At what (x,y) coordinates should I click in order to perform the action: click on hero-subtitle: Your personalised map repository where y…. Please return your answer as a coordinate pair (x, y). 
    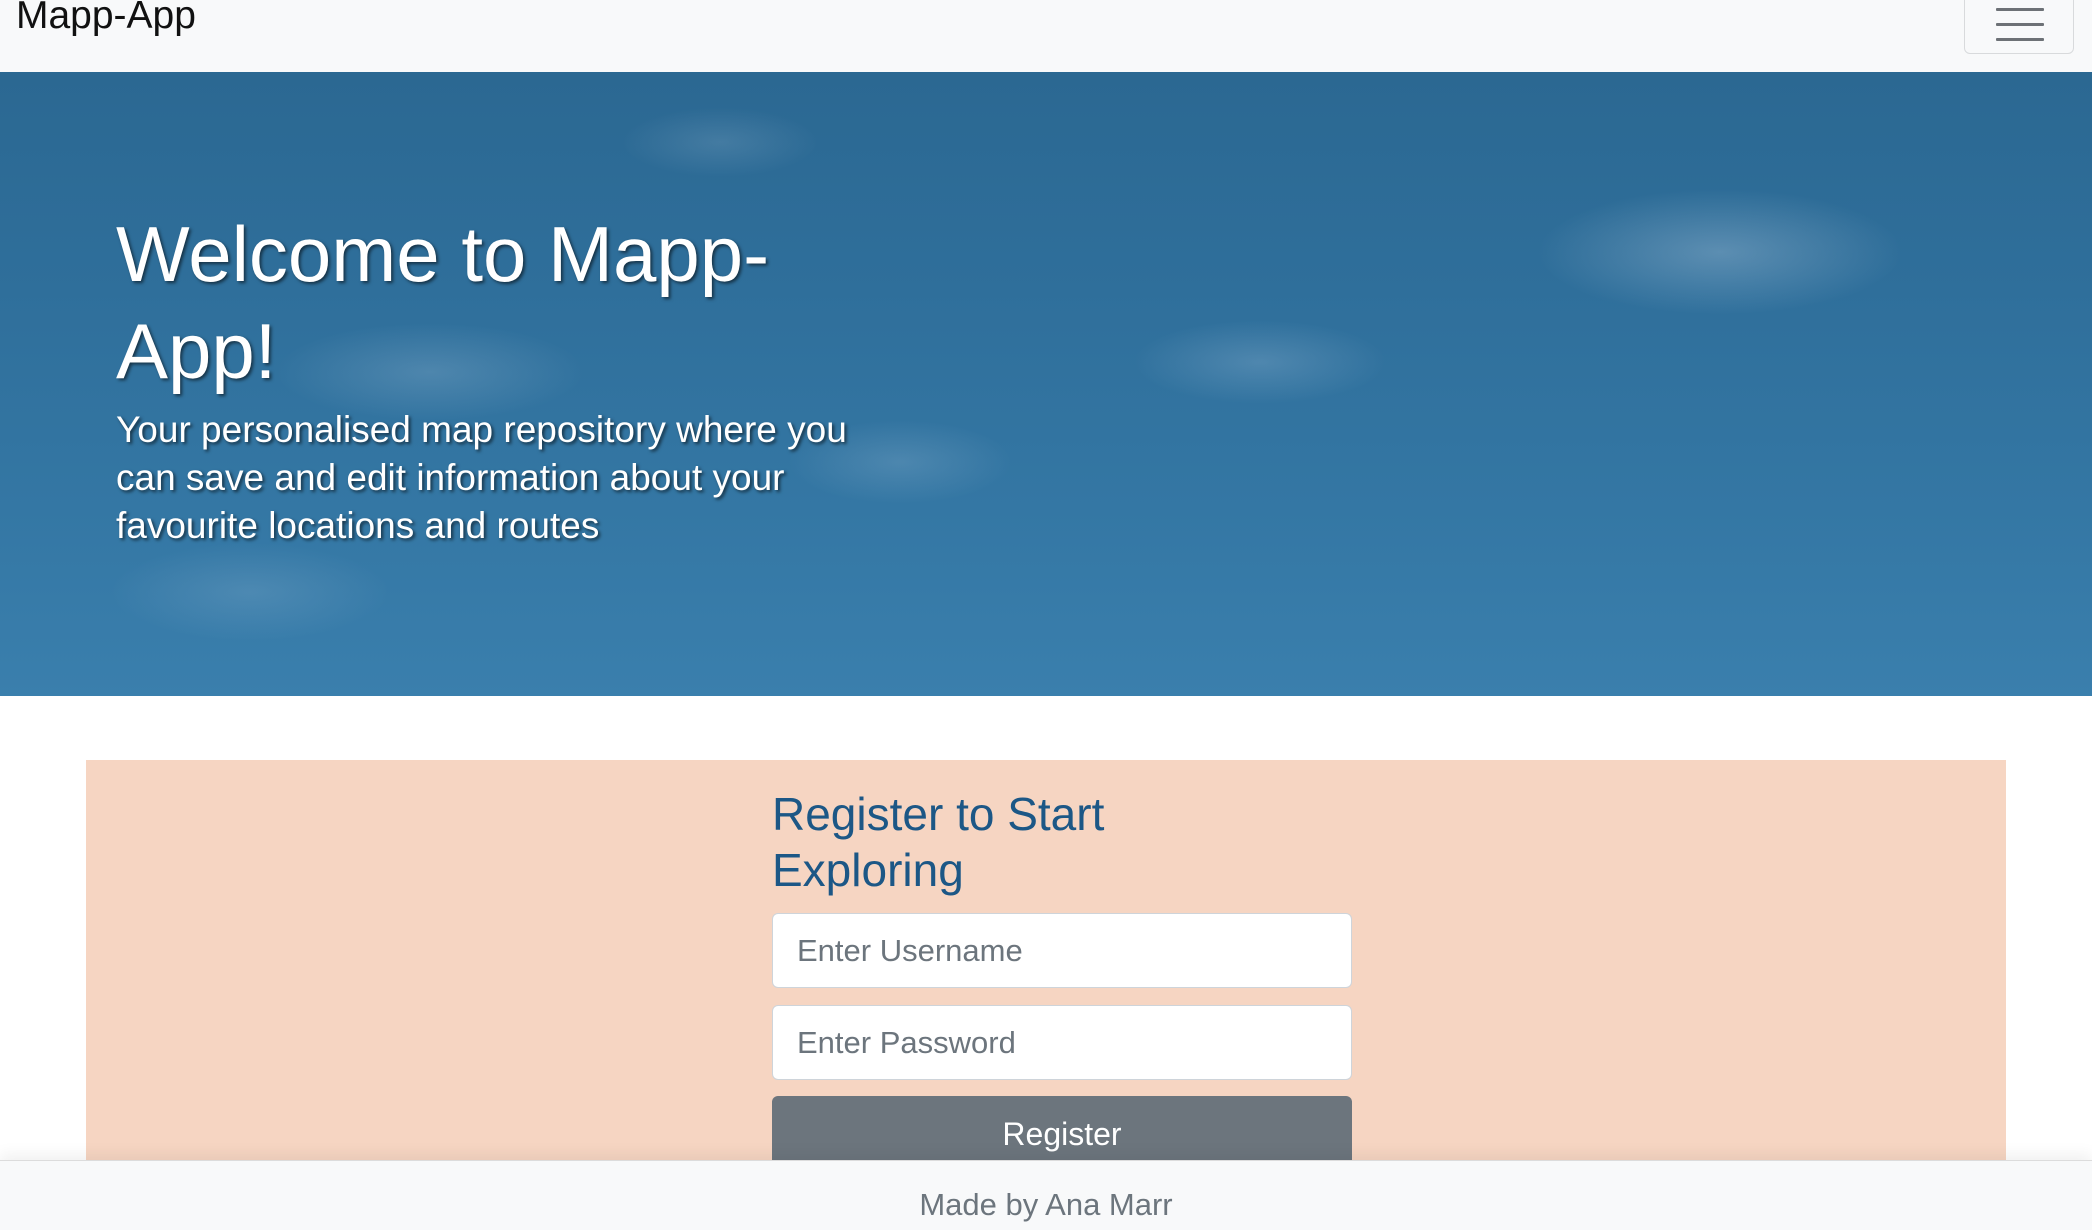
    Looking at the image, I should click on (481, 477).